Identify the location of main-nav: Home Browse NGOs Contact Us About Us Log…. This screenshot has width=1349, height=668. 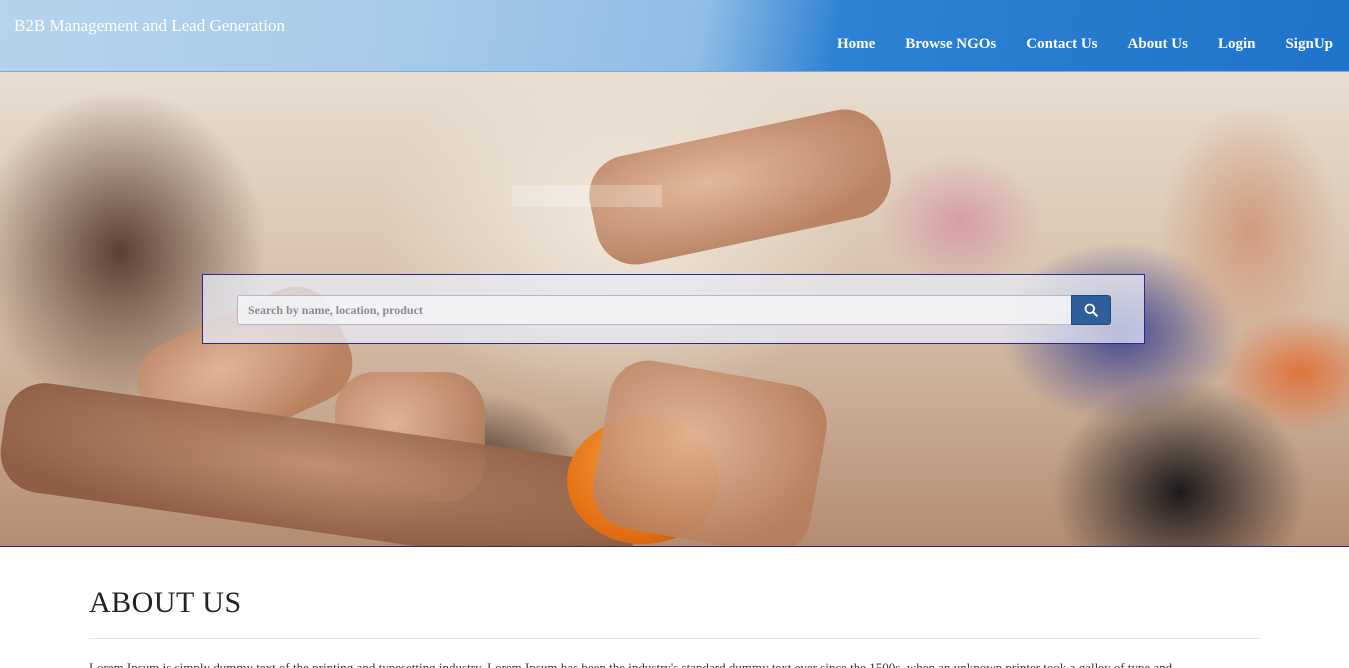
(1085, 44).